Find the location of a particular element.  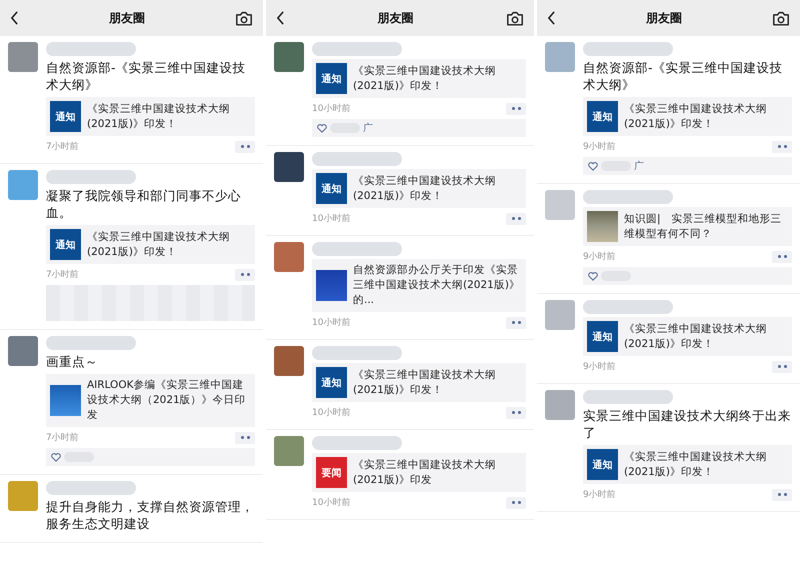

post-text: 提升自身能力，支撑自然资源管理，服务生态文明建设 is located at coordinates (150, 515).